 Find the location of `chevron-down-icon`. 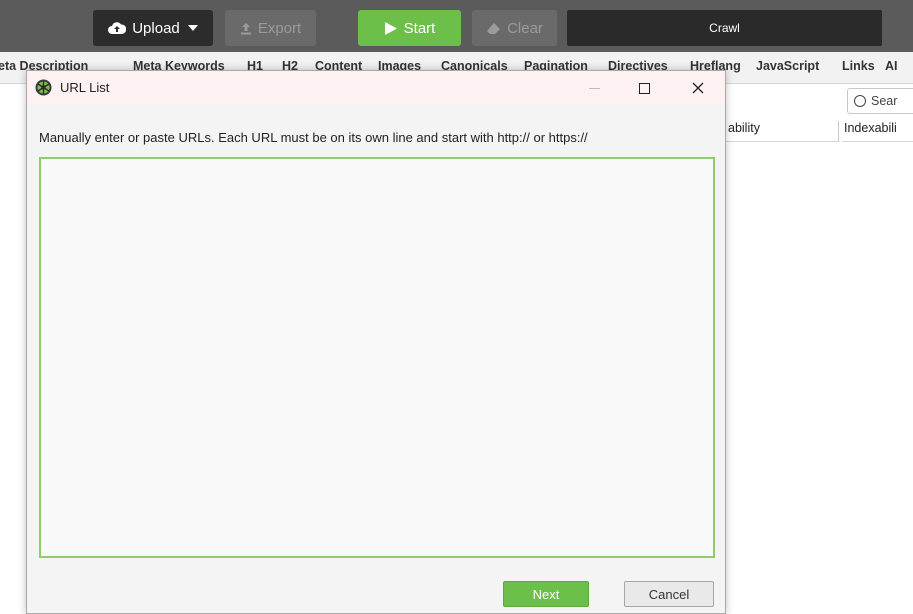

chevron-down-icon is located at coordinates (192, 28).